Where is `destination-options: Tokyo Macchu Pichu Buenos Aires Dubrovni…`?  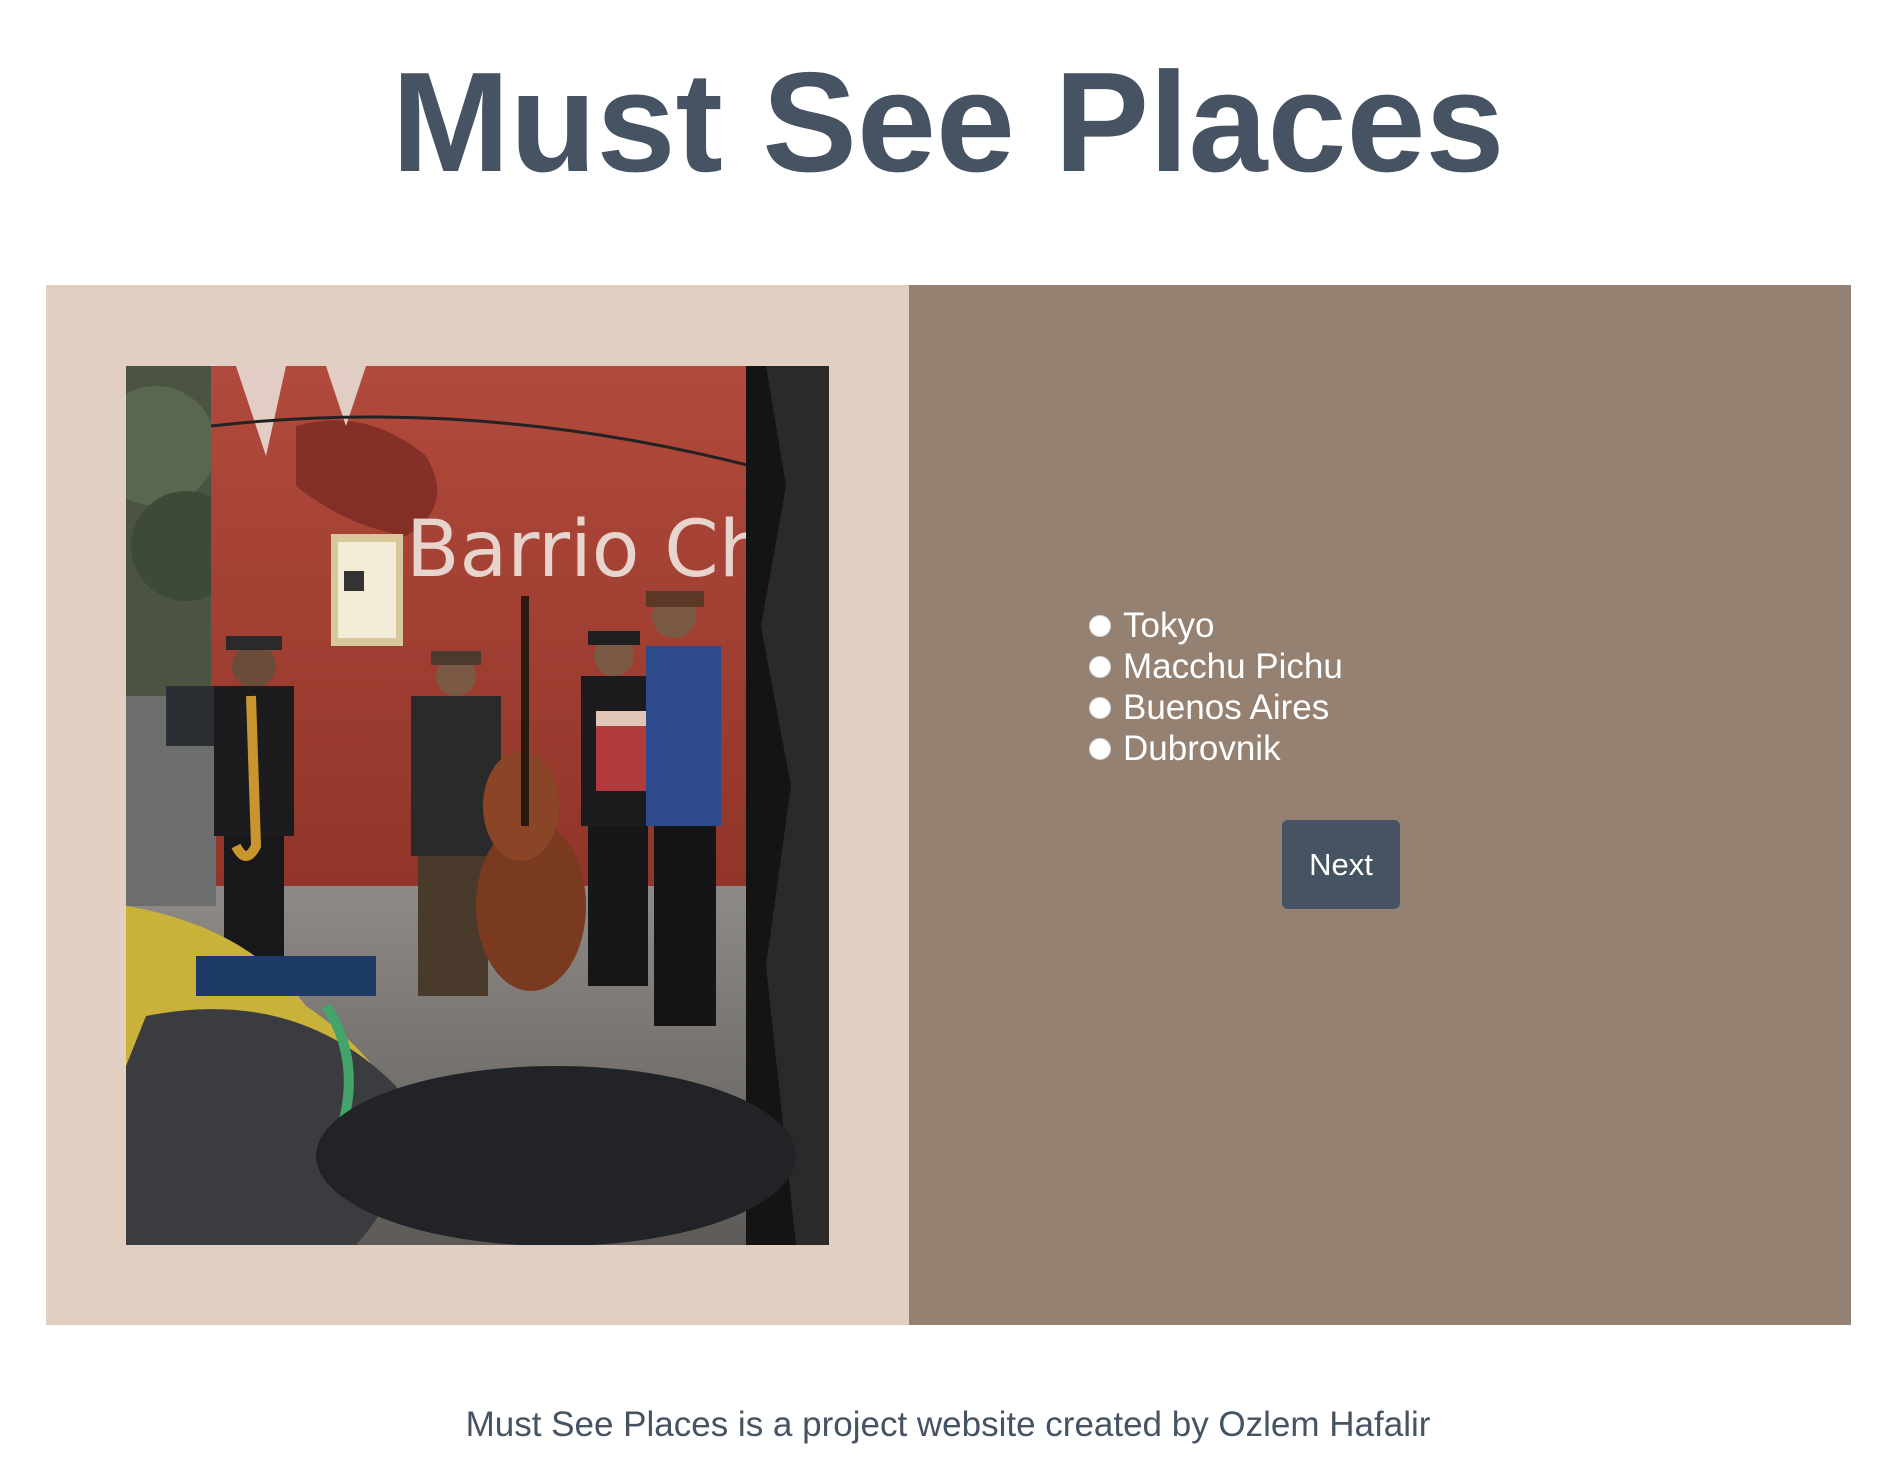
destination-options: Tokyo Macchu Pichu Buenos Aires Dubrovni… is located at coordinates (1210, 687).